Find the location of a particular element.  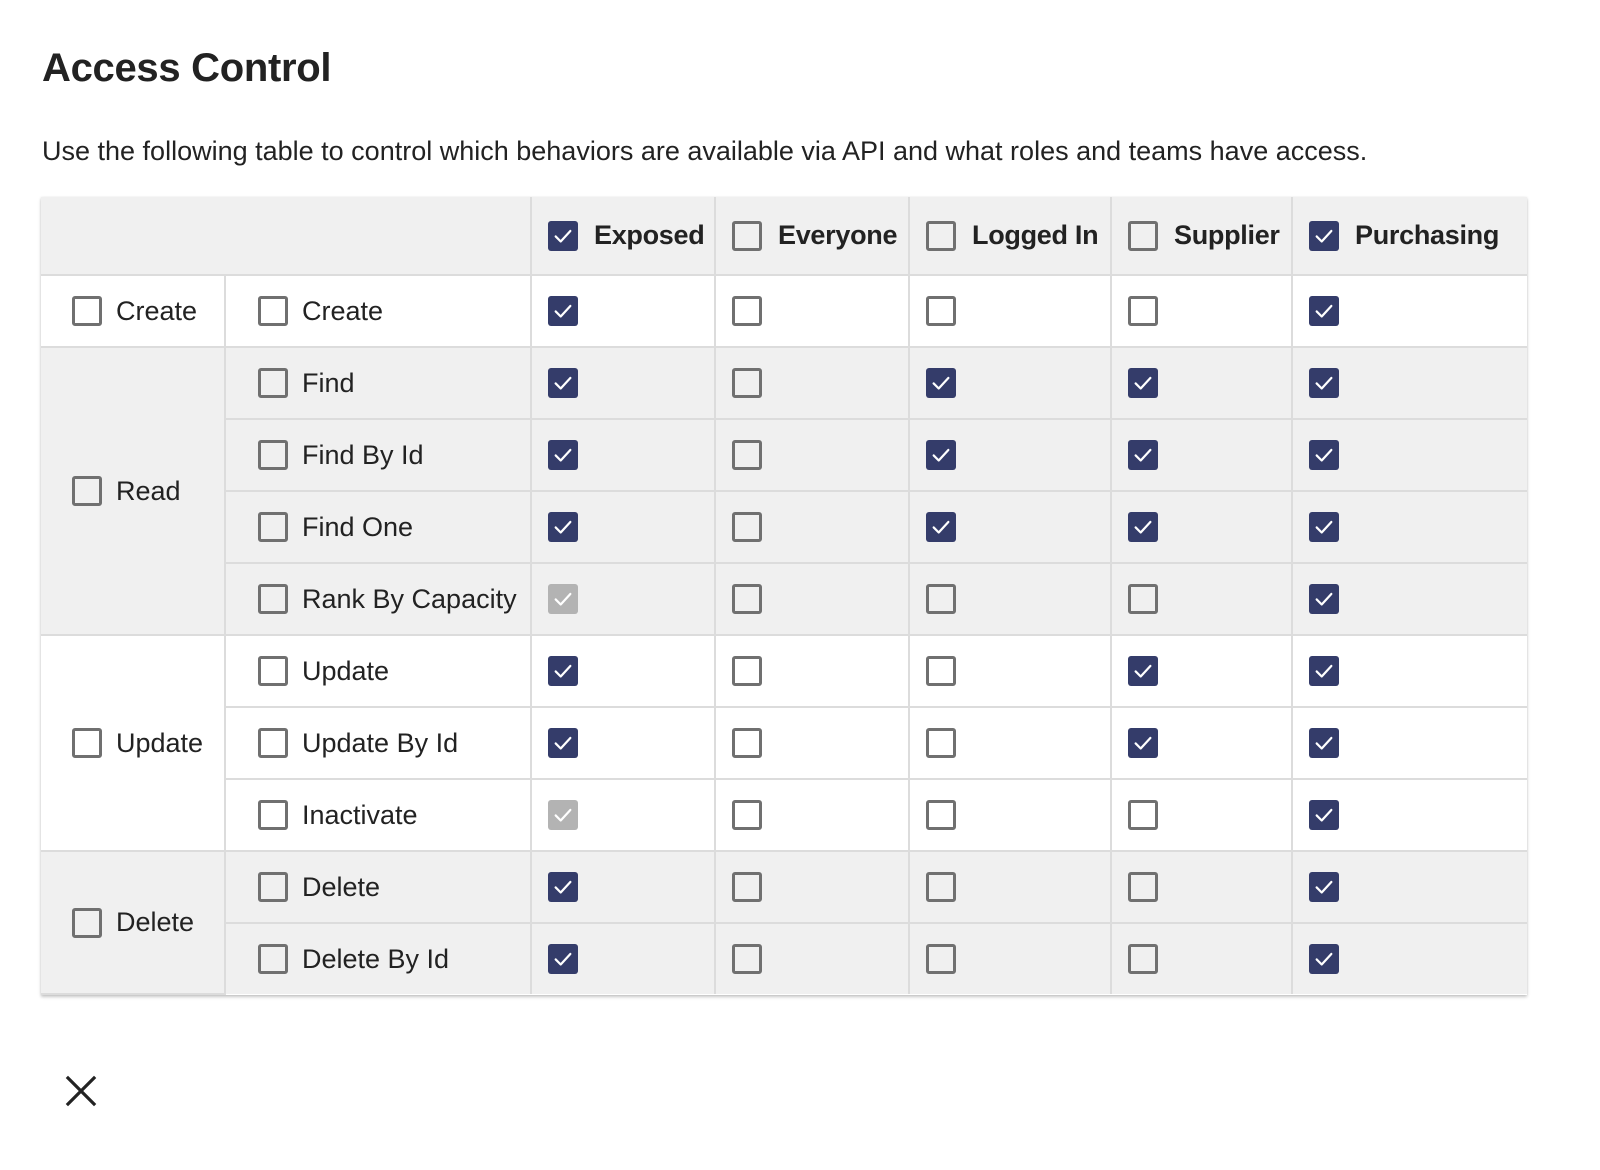

group-label: Update is located at coordinates (160, 742).